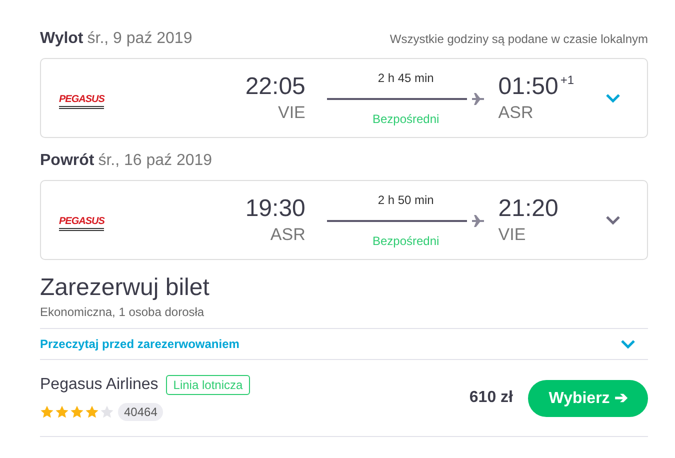 This screenshot has height=458, width=675. I want to click on leg-label: Wylot, so click(62, 38).